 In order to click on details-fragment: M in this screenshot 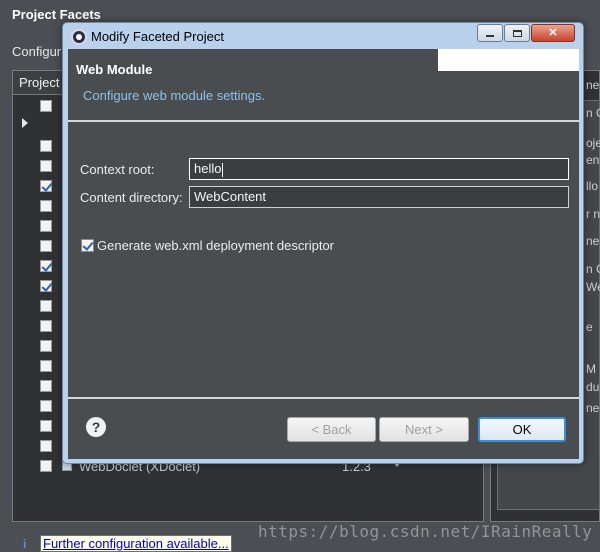, I will do `click(591, 369)`.